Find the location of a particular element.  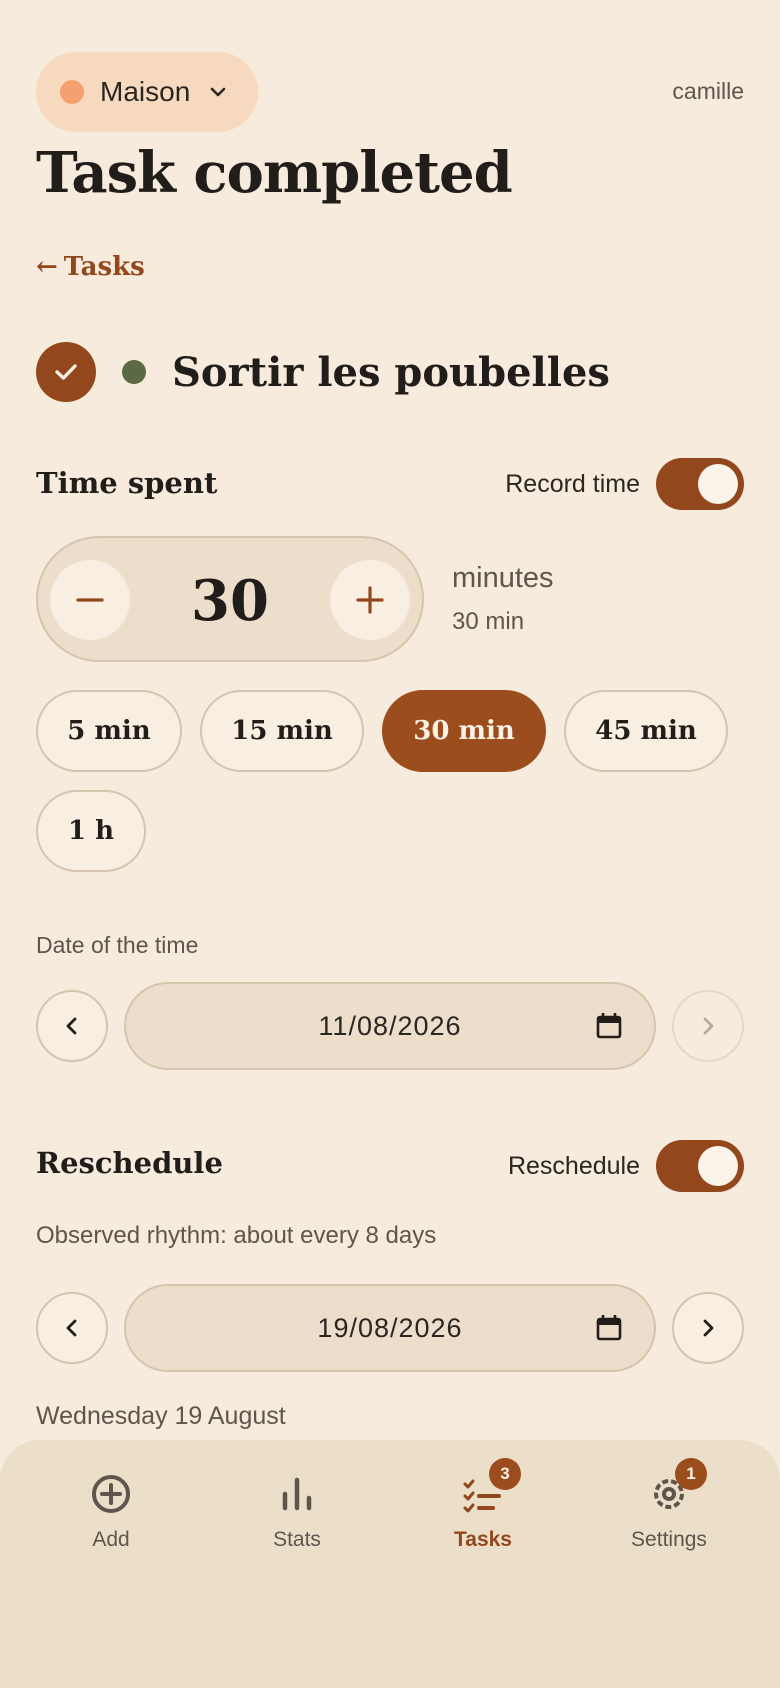

nav-label-settings: Settings is located at coordinates (669, 1539).